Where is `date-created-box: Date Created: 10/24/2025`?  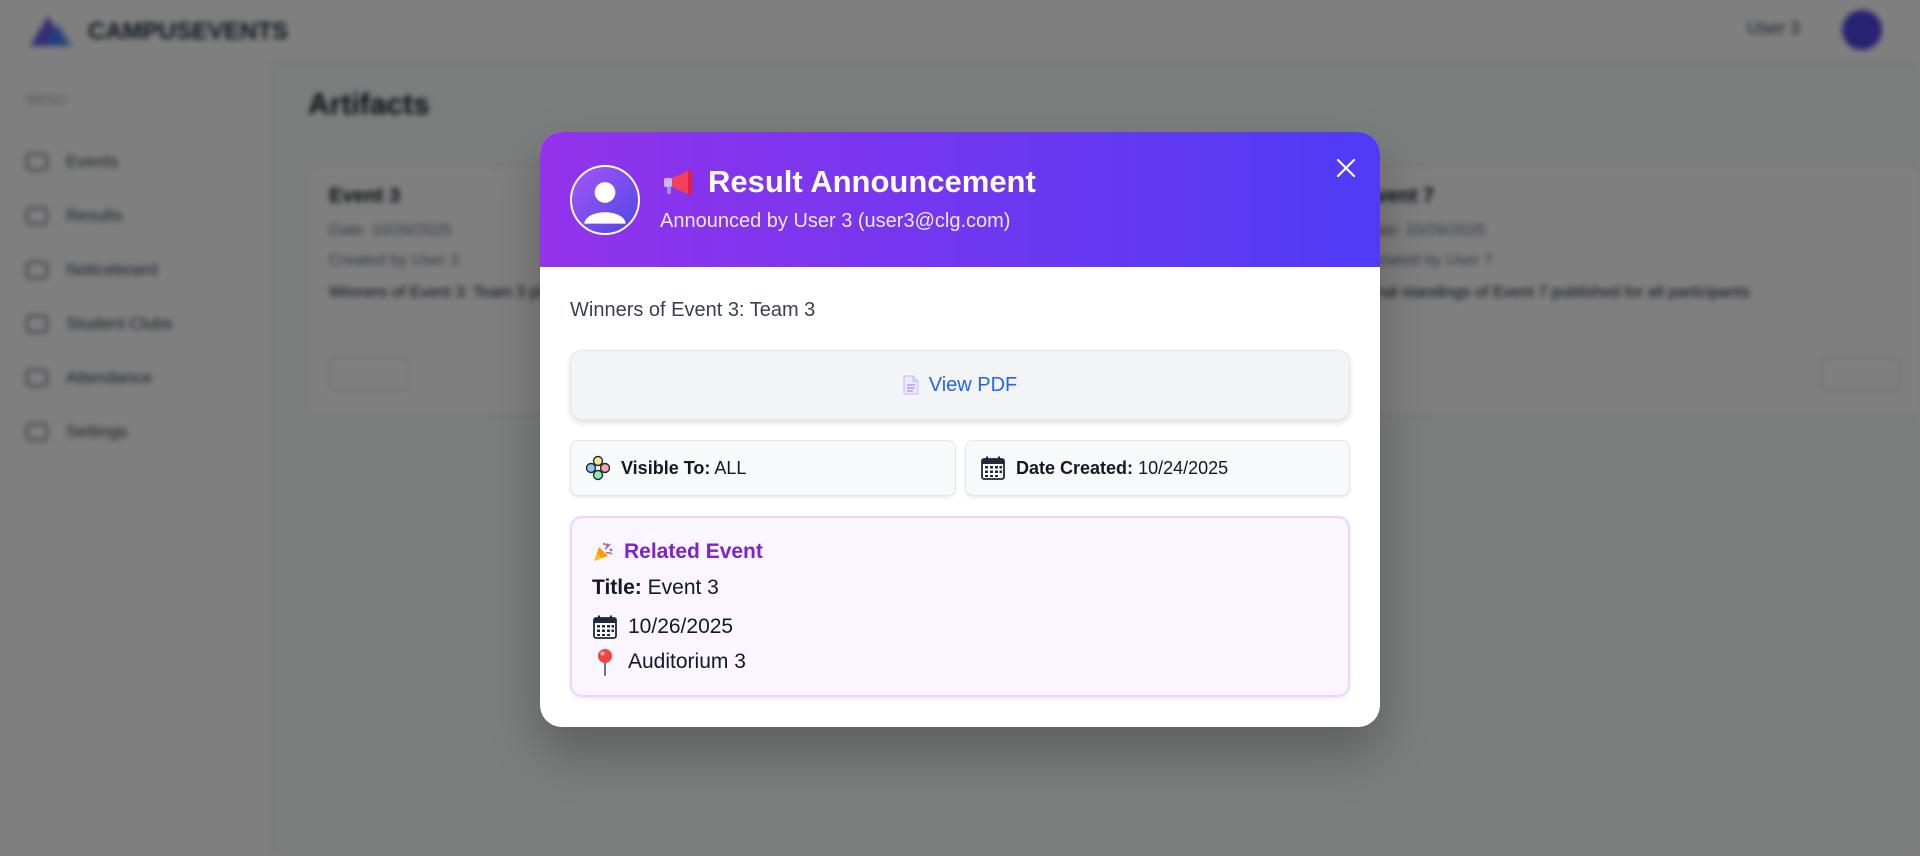 date-created-box: Date Created: 10/24/2025 is located at coordinates (1157, 468).